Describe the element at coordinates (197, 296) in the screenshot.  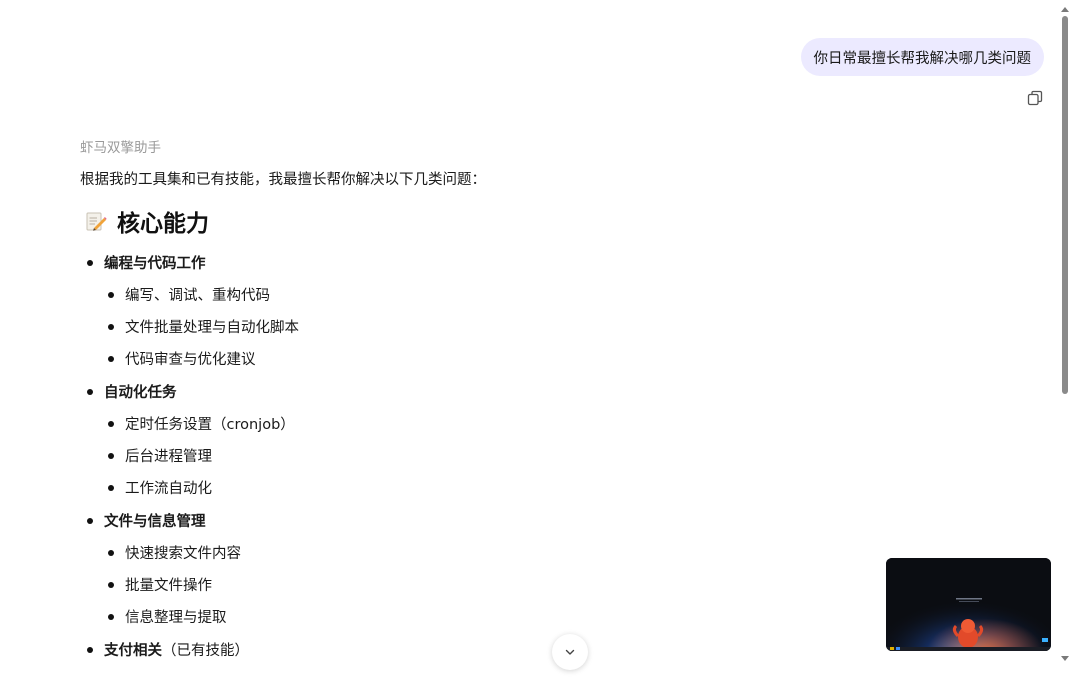
I see `list-item-text: 编写、调试、重构代码` at that location.